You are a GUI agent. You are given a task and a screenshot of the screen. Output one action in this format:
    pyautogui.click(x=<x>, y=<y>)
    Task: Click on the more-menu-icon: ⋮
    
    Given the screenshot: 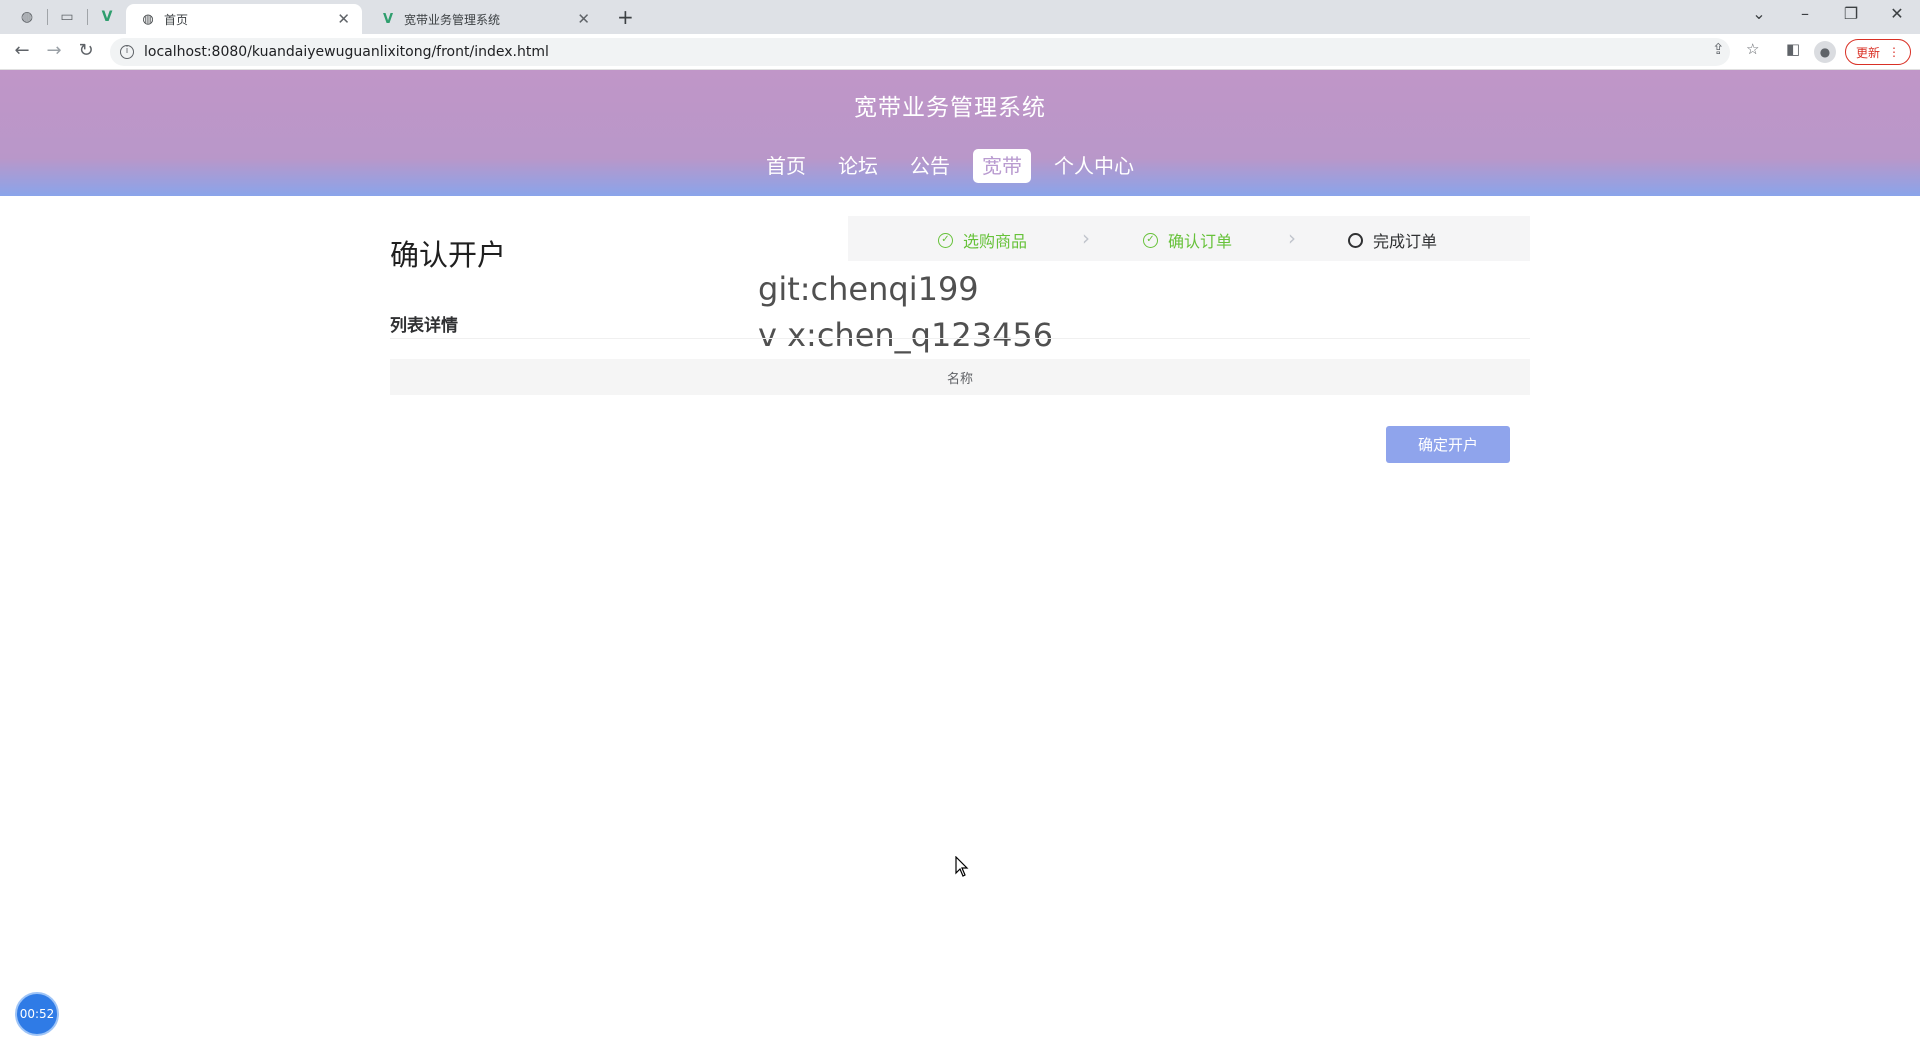 What is the action you would take?
    pyautogui.click(x=1894, y=52)
    